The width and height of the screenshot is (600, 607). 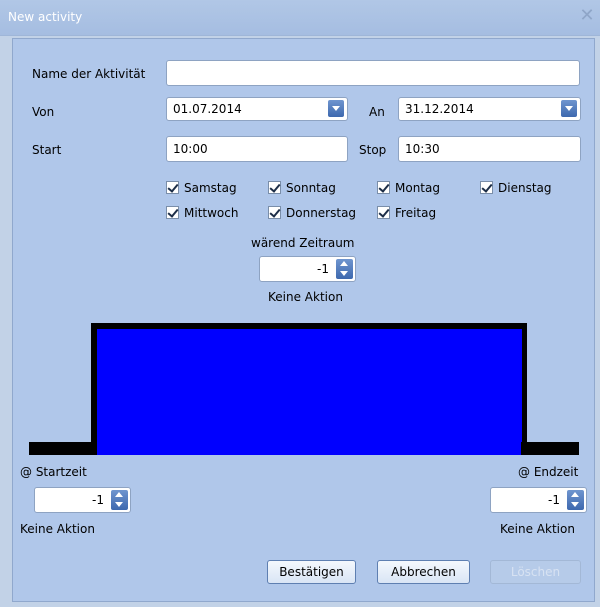 What do you see at coordinates (82, 500) in the screenshot?
I see `start-time-spinner: -1` at bounding box center [82, 500].